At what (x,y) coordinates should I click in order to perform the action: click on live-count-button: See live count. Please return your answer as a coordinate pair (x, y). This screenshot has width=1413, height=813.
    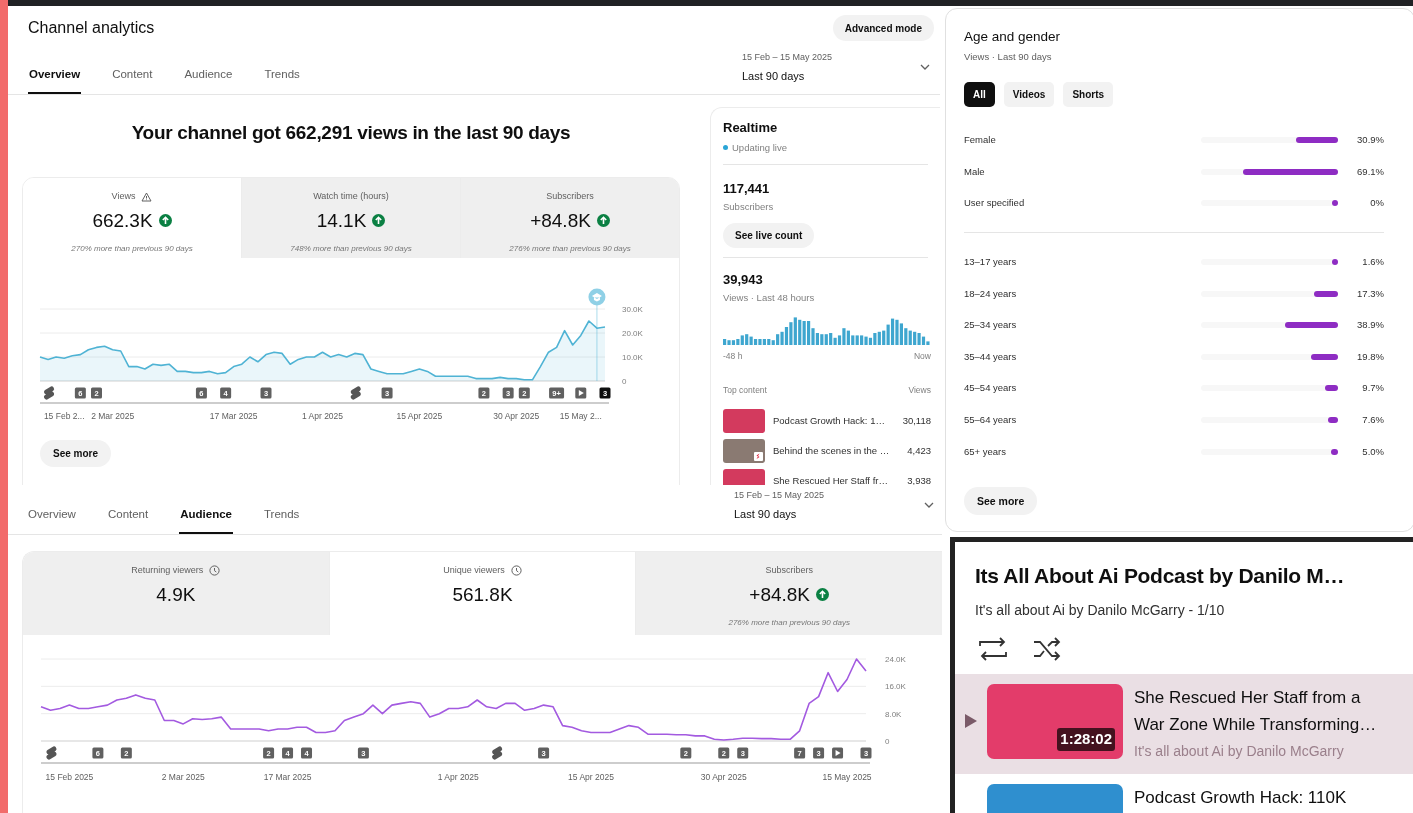
    Looking at the image, I should click on (769, 235).